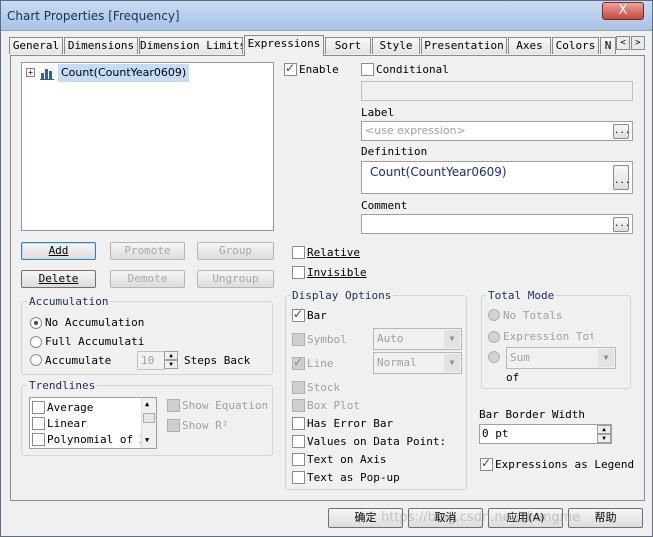  What do you see at coordinates (353, 477) in the screenshot?
I see `text-as-popup-label: Text as Pop-up` at bounding box center [353, 477].